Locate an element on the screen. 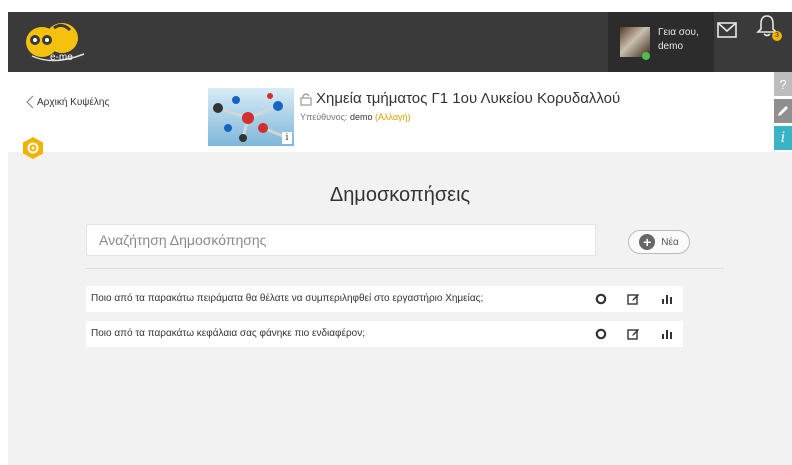 The image size is (792, 465). bee-logo-icon: e-me is located at coordinates (55, 43).